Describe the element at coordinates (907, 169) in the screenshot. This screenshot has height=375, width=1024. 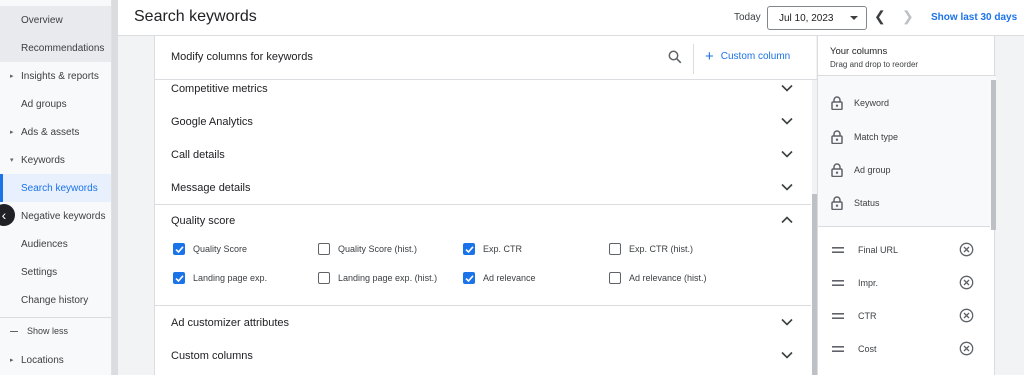
I see `column-item-ad-group: Ad group` at that location.